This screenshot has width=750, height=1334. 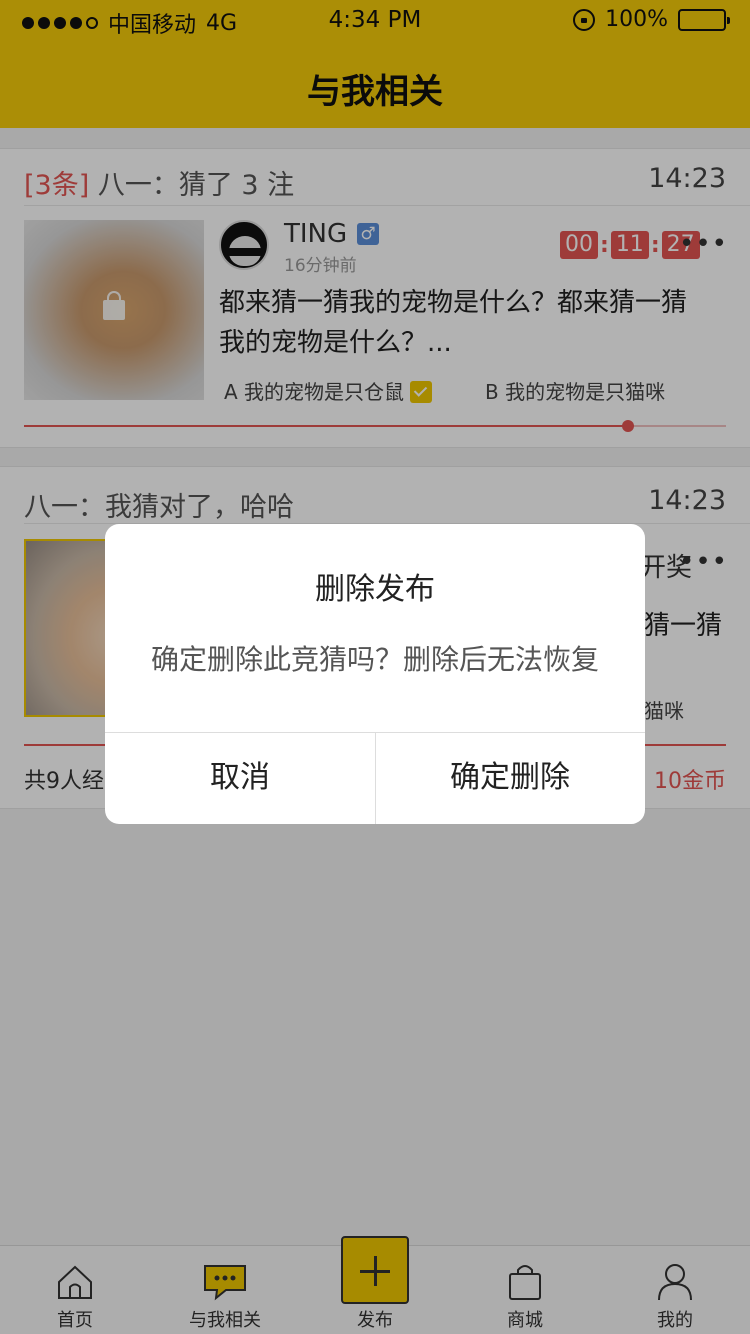 What do you see at coordinates (374, 659) in the screenshot?
I see `dialog-message: 确定删除此竞猜吗？删除后无法恢复` at bounding box center [374, 659].